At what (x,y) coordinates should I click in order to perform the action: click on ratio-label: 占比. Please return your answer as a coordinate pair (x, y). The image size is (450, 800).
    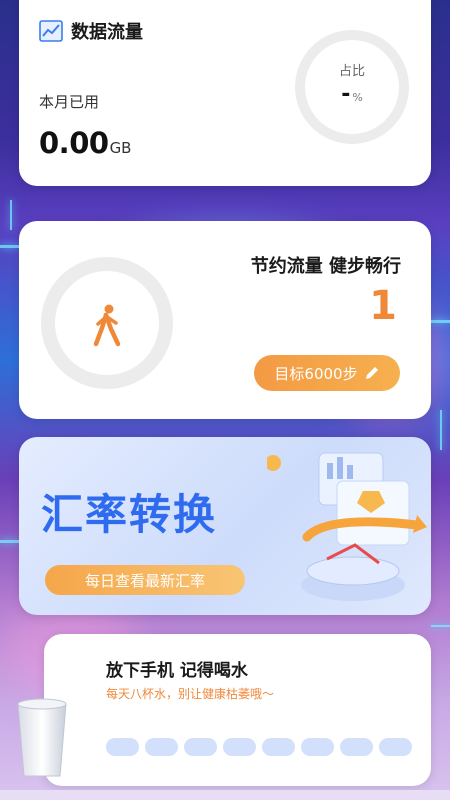
    Looking at the image, I should click on (351, 71).